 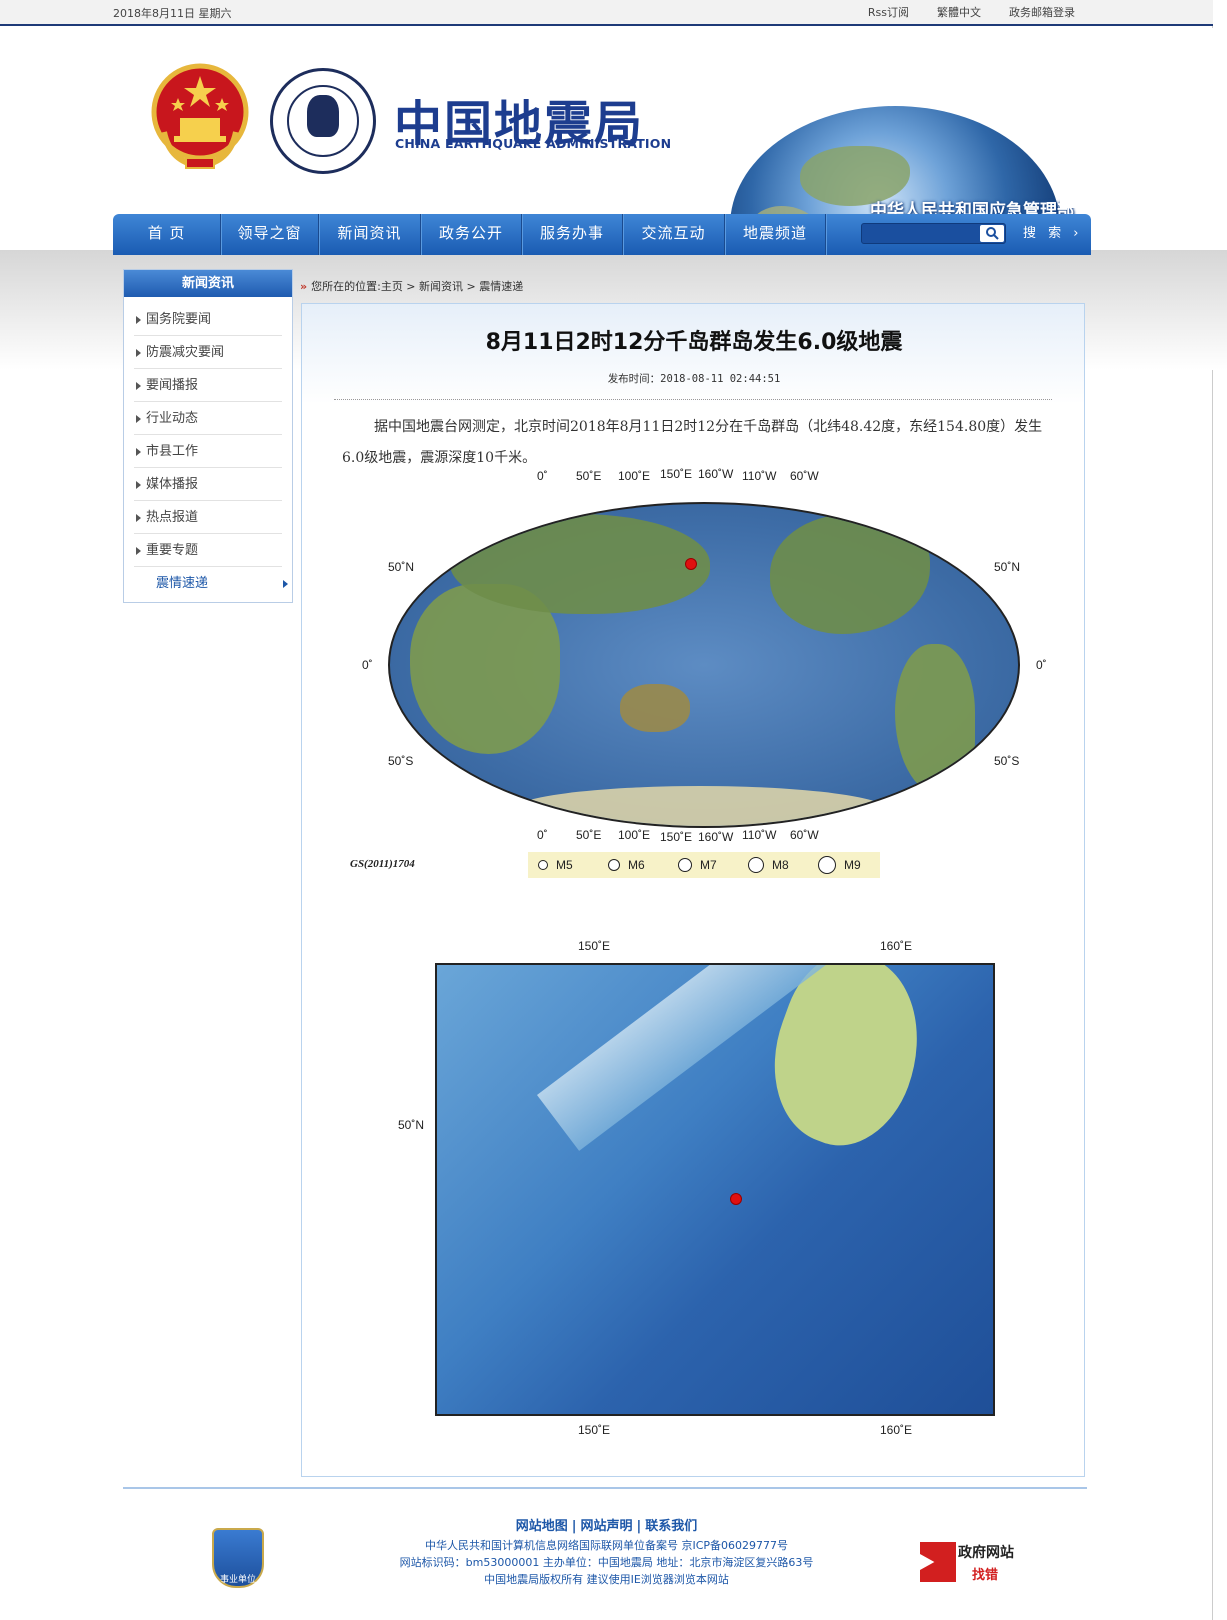 I want to click on sidebar-item-state-council: 国务院要闻, so click(x=208, y=319).